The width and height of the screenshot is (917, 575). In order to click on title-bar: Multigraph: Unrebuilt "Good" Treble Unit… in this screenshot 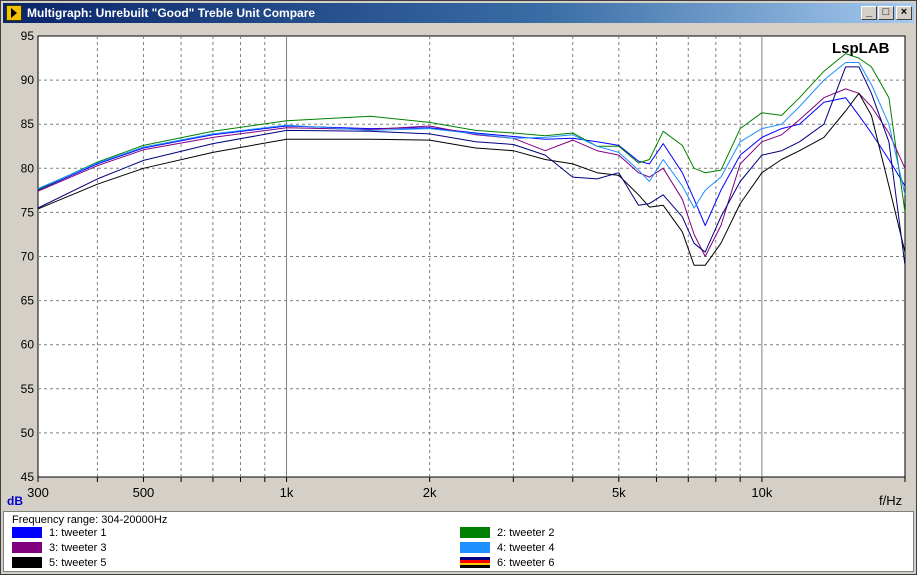, I will do `click(458, 13)`.